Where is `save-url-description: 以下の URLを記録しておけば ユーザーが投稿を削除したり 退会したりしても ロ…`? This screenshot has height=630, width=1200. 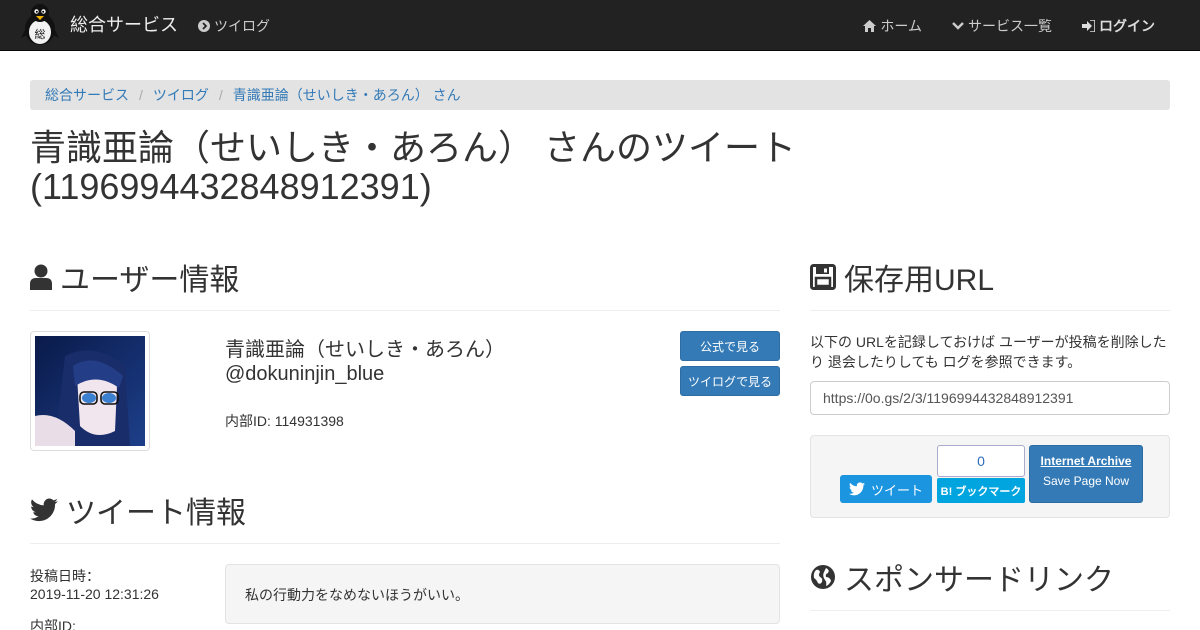
save-url-description: 以下の URLを記録しておけば ユーザーが投稿を削除したり 退会したりしても ロ… is located at coordinates (988, 352).